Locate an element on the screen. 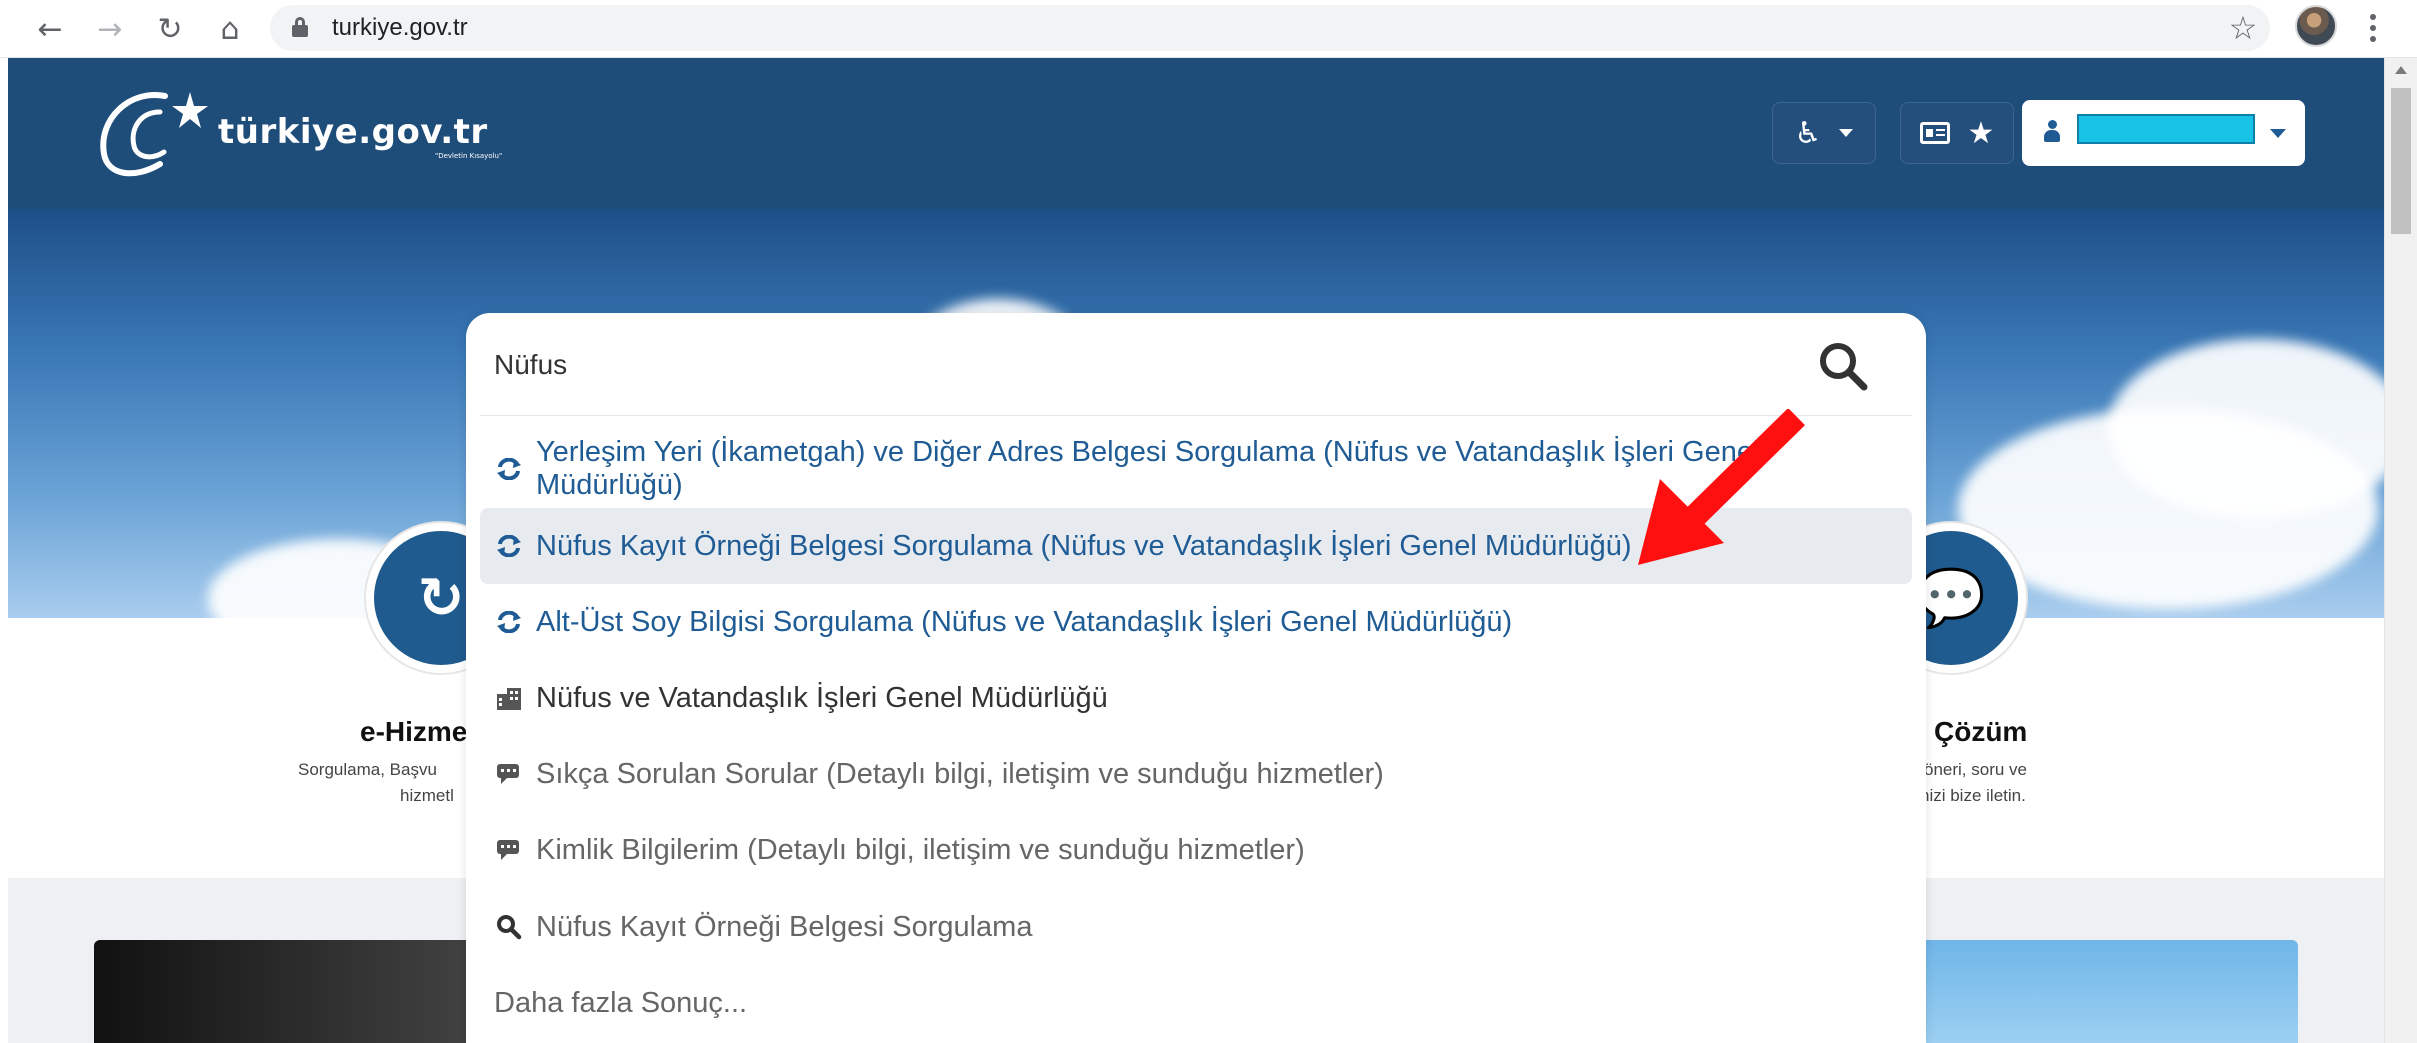 Image resolution: width=2417 pixels, height=1043 pixels. reload-icon: ↻ is located at coordinates (170, 29).